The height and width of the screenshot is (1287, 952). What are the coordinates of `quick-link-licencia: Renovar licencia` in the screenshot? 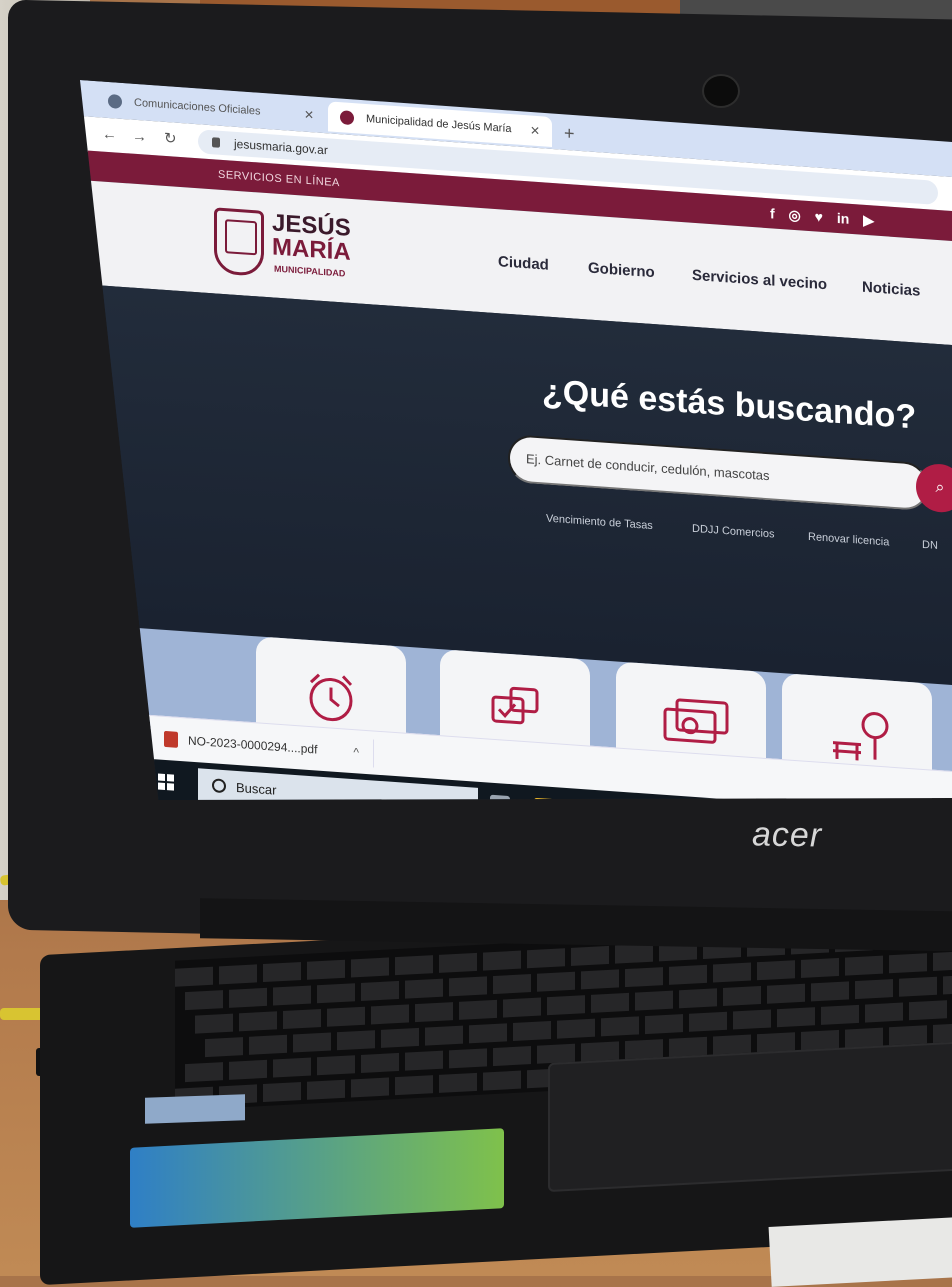 It's located at (848, 540).